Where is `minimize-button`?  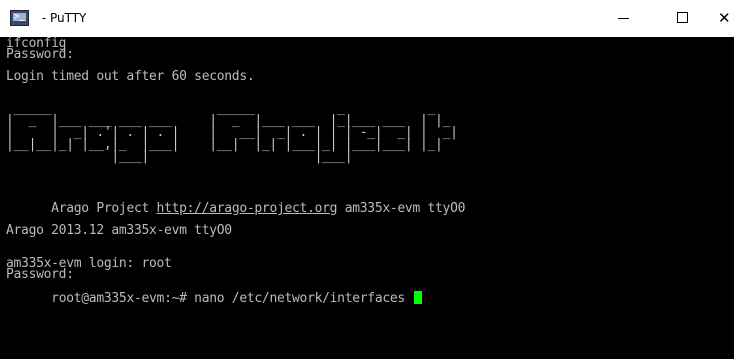 minimize-button is located at coordinates (623, 18).